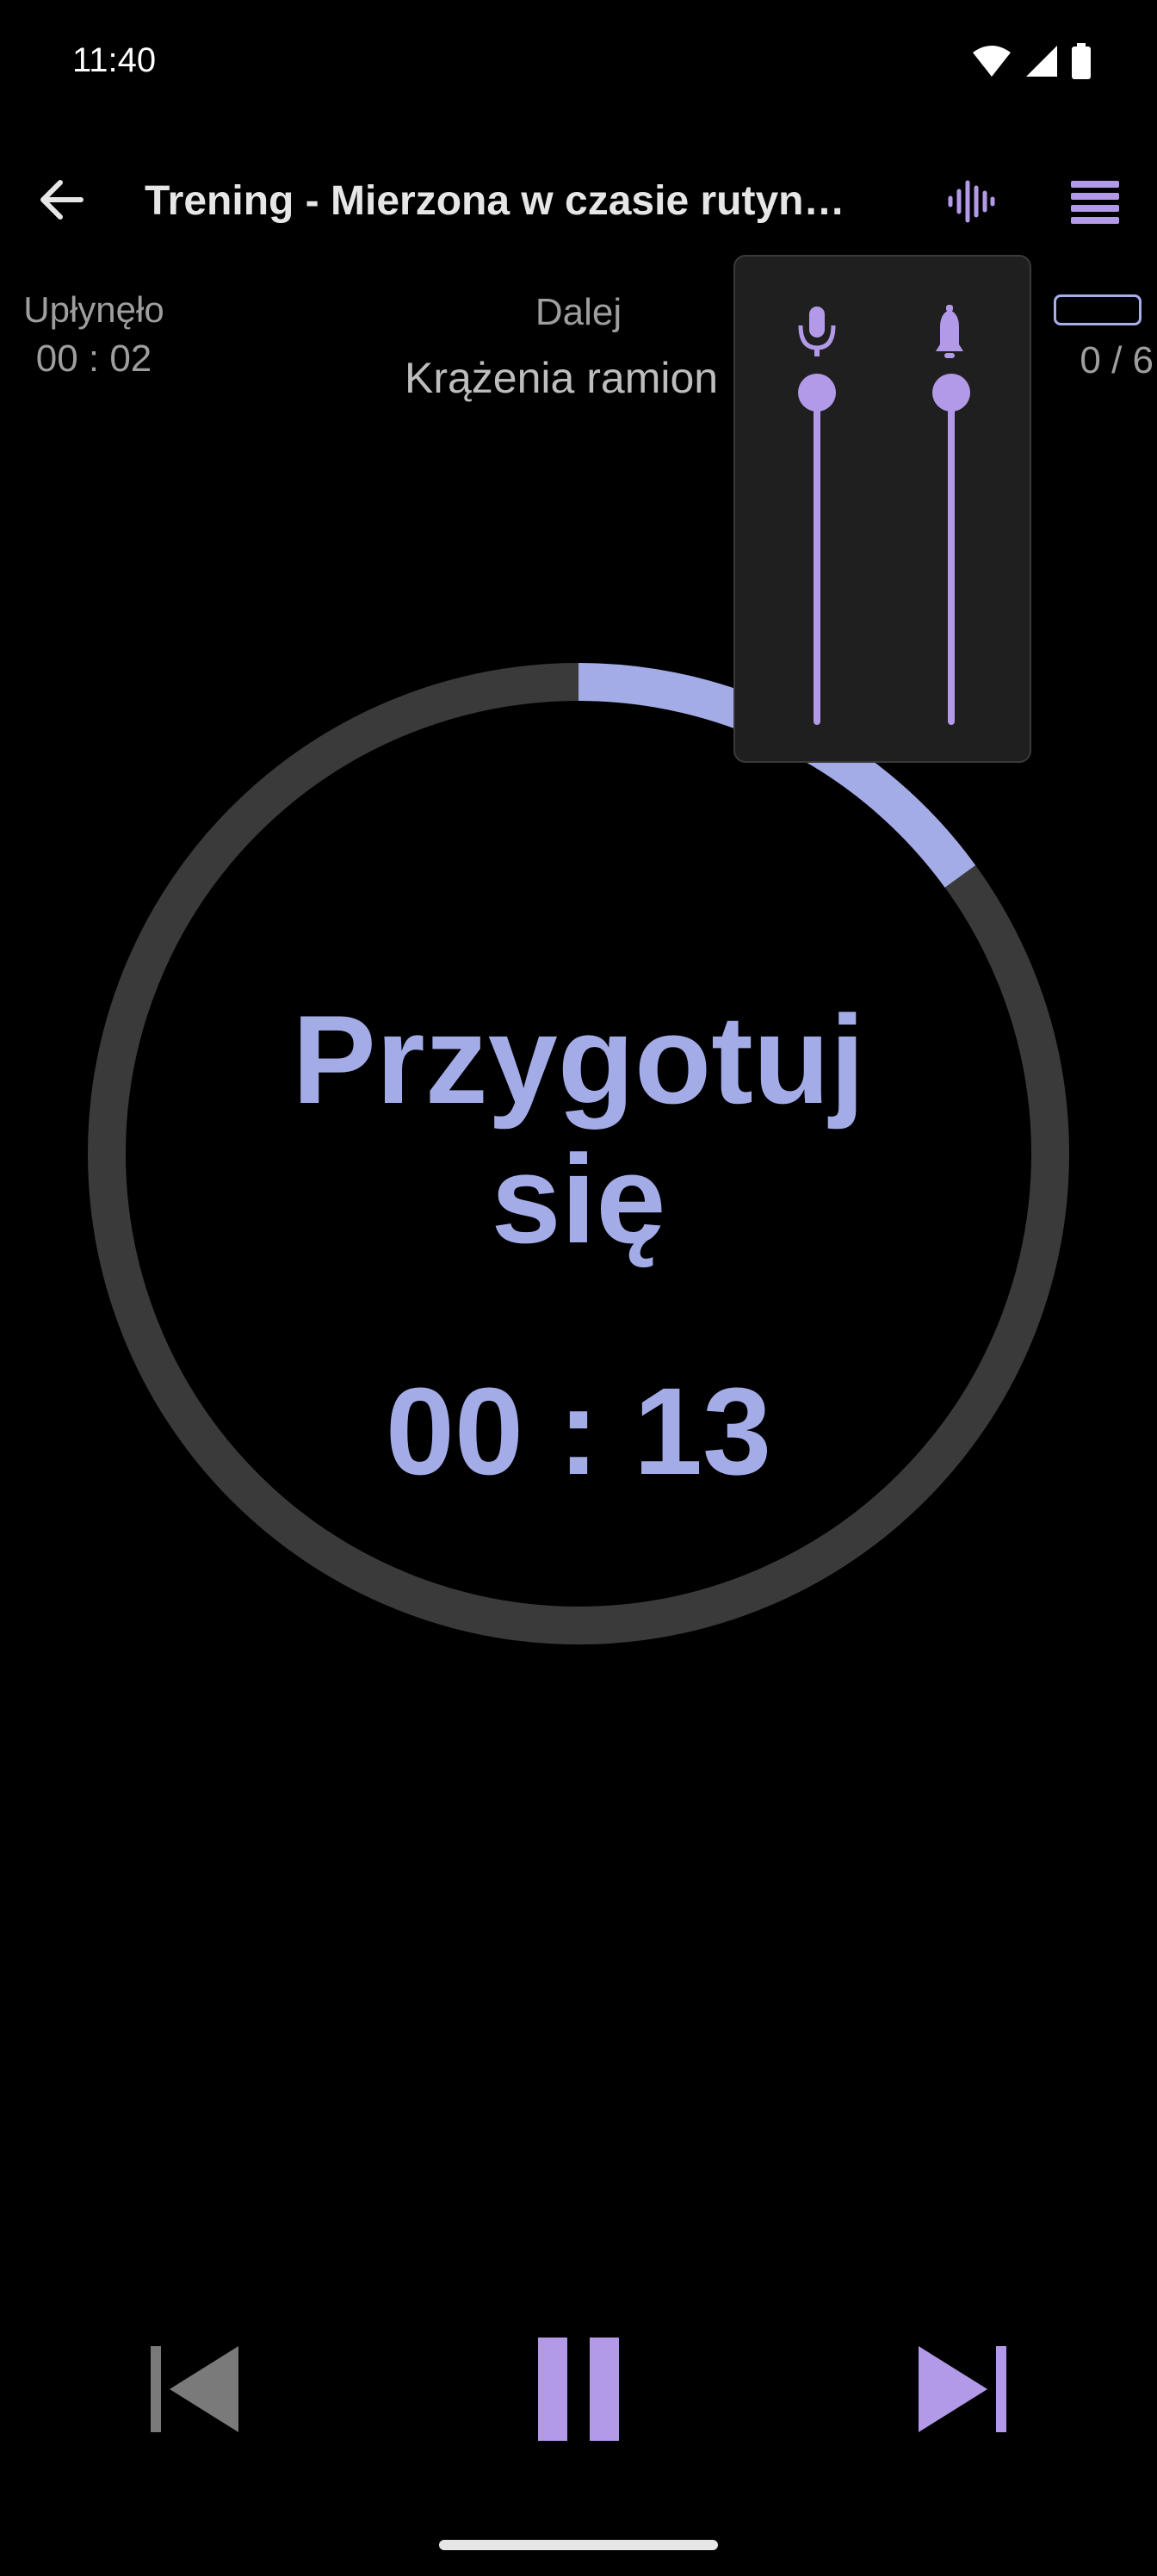 This screenshot has height=2576, width=1157. I want to click on volume-button, so click(971, 202).